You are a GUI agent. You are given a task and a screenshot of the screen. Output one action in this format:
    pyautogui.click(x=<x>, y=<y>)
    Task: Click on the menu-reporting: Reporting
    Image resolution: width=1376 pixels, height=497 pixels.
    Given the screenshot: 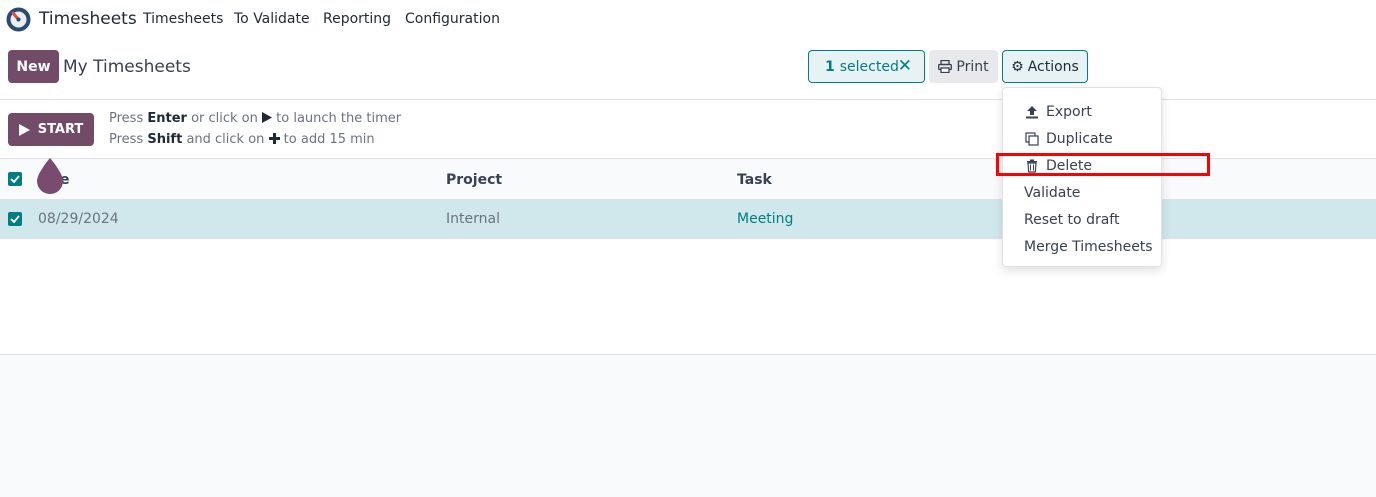 What is the action you would take?
    pyautogui.click(x=357, y=19)
    